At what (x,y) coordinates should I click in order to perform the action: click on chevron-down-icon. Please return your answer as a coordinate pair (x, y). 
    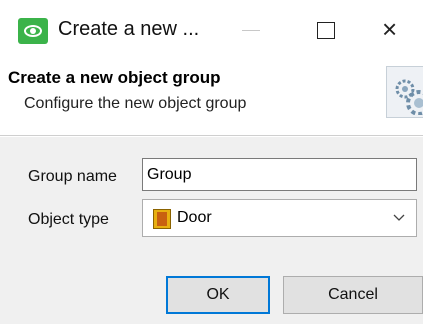
    Looking at the image, I should click on (399, 217).